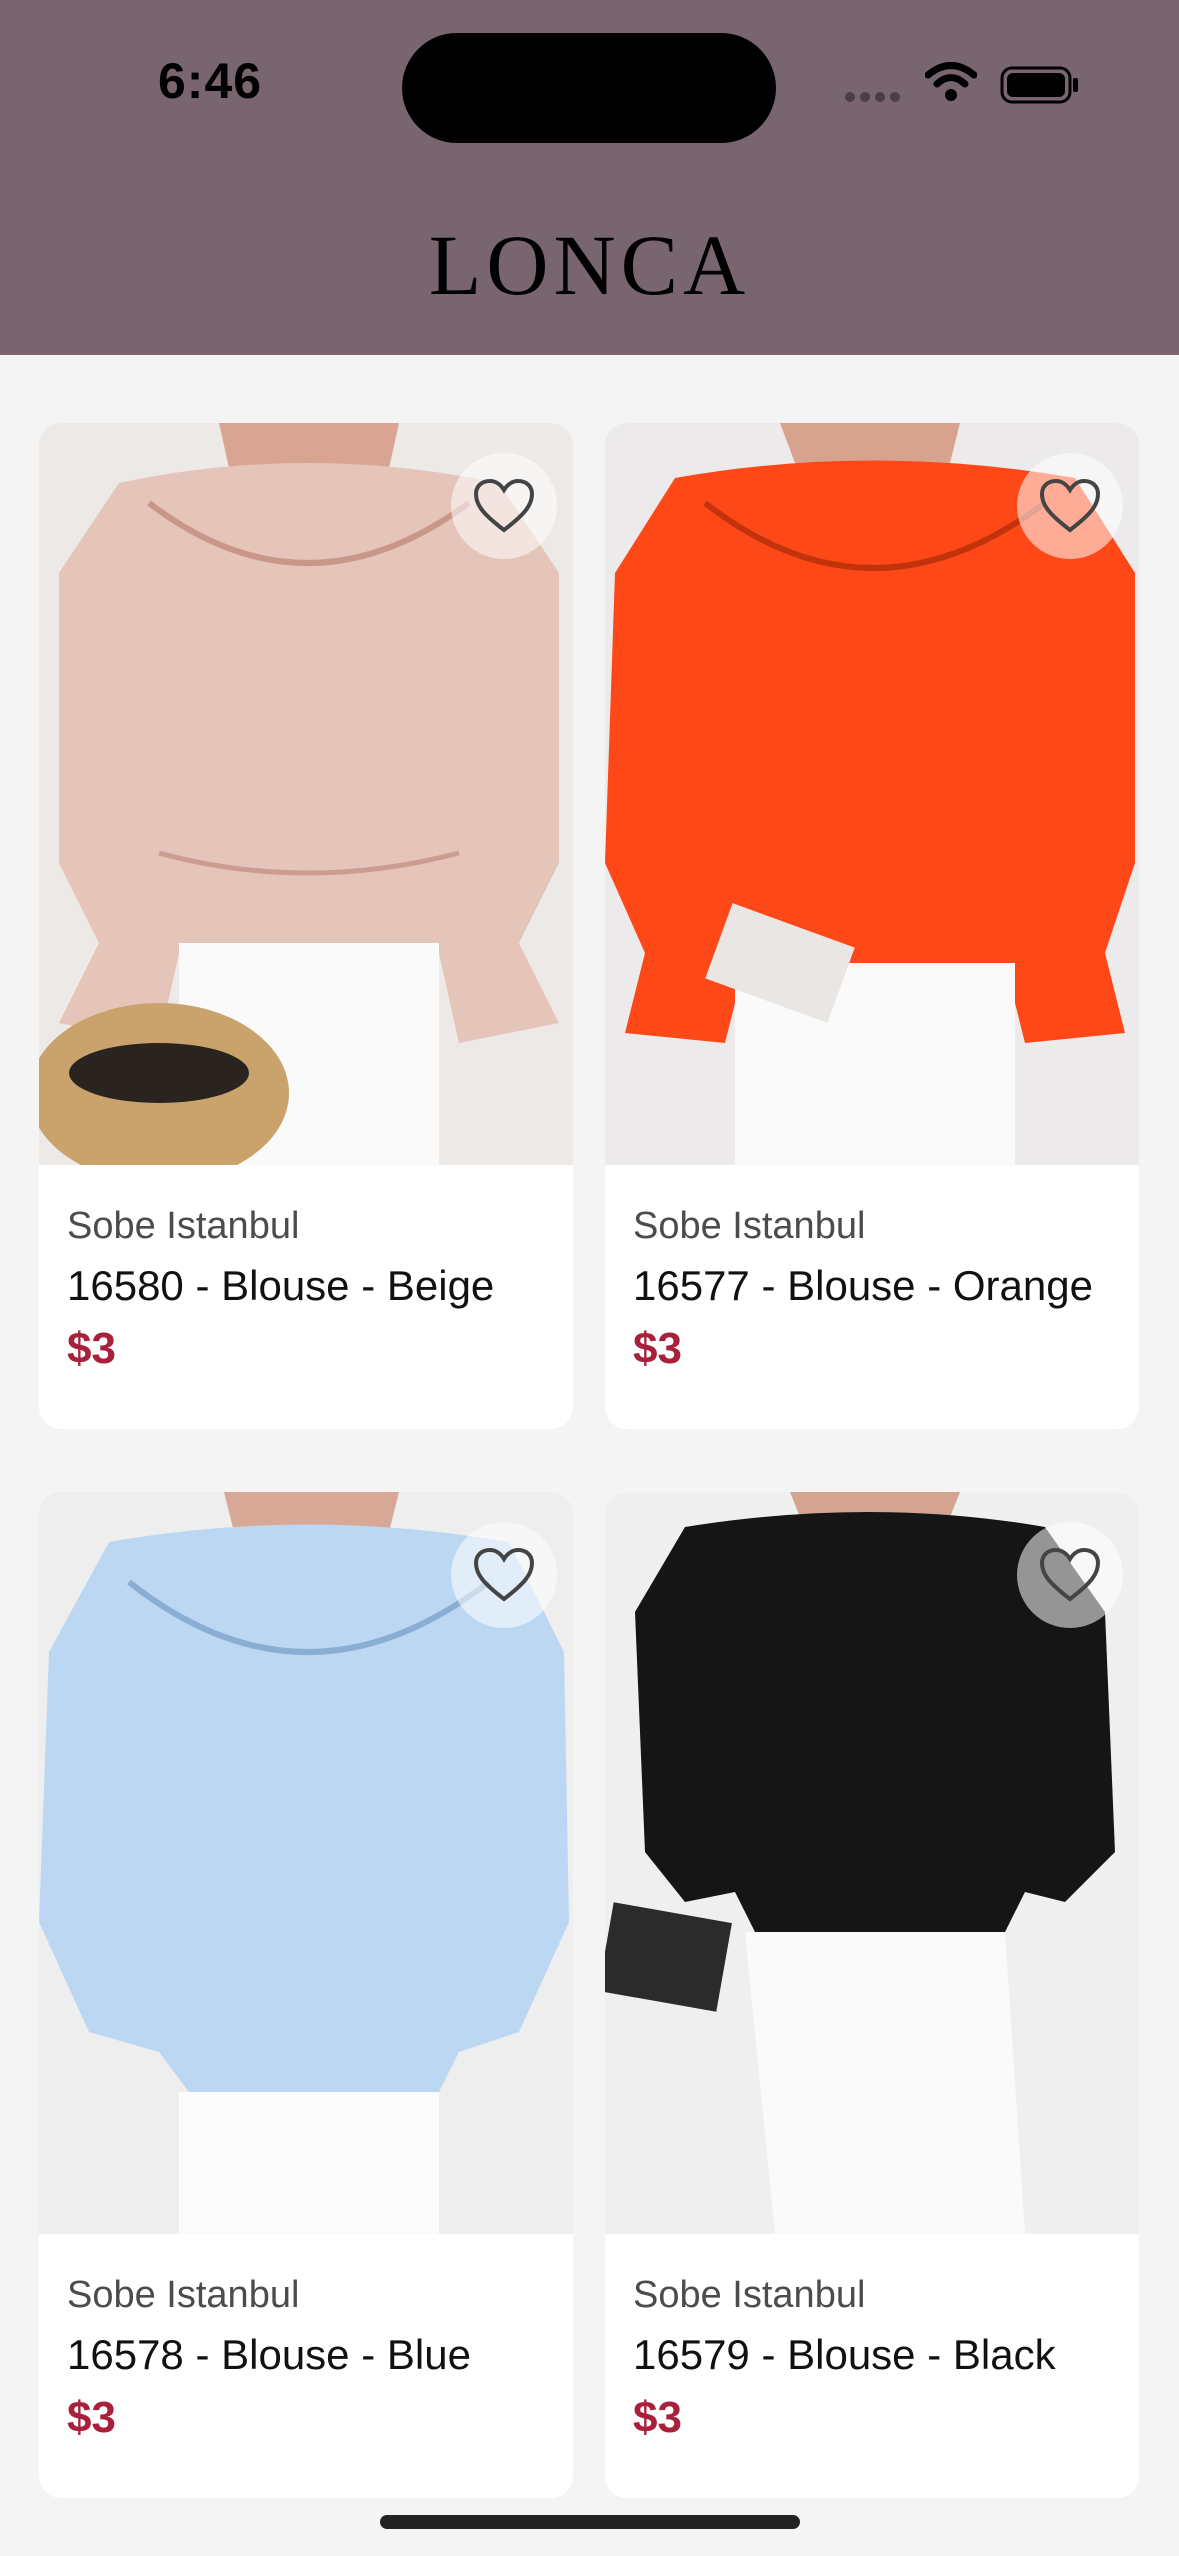 The width and height of the screenshot is (1179, 2556). Describe the element at coordinates (590, 2522) in the screenshot. I see `home-indicator` at that location.